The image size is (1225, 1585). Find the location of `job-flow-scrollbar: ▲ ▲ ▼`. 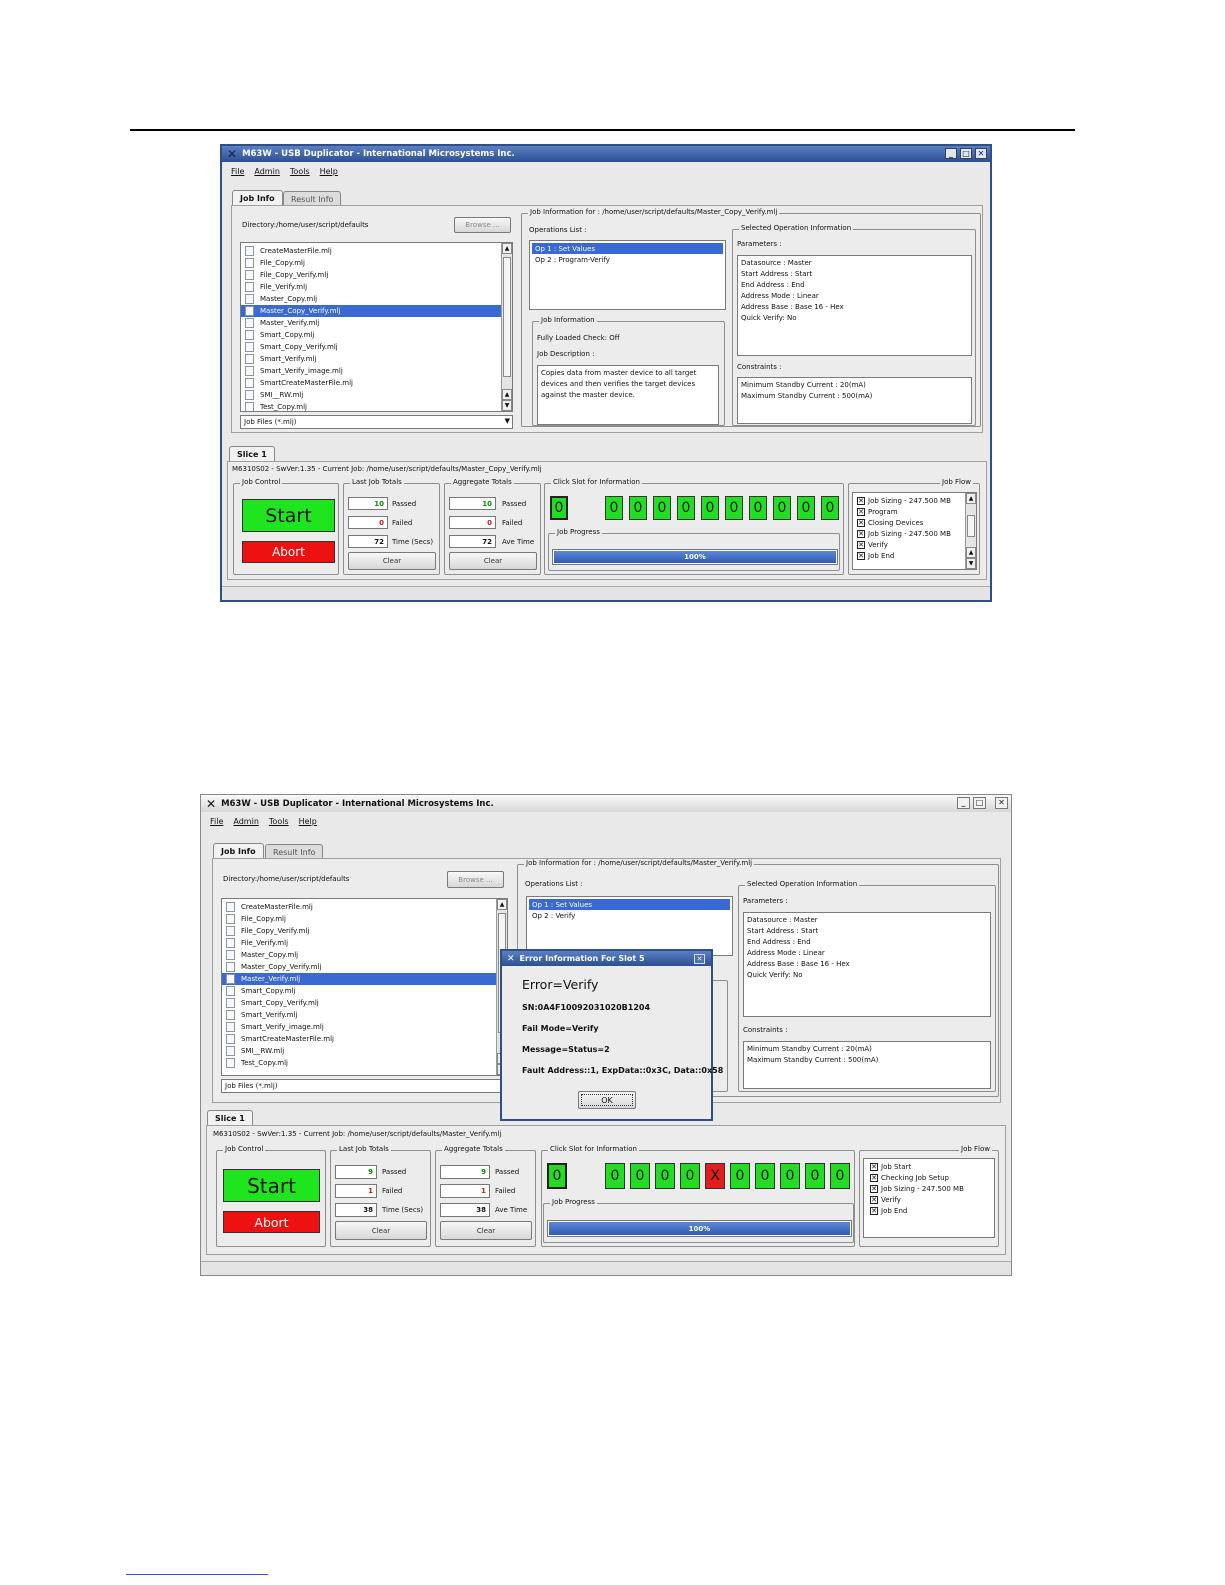

job-flow-scrollbar: ▲ ▲ ▼ is located at coordinates (970, 531).